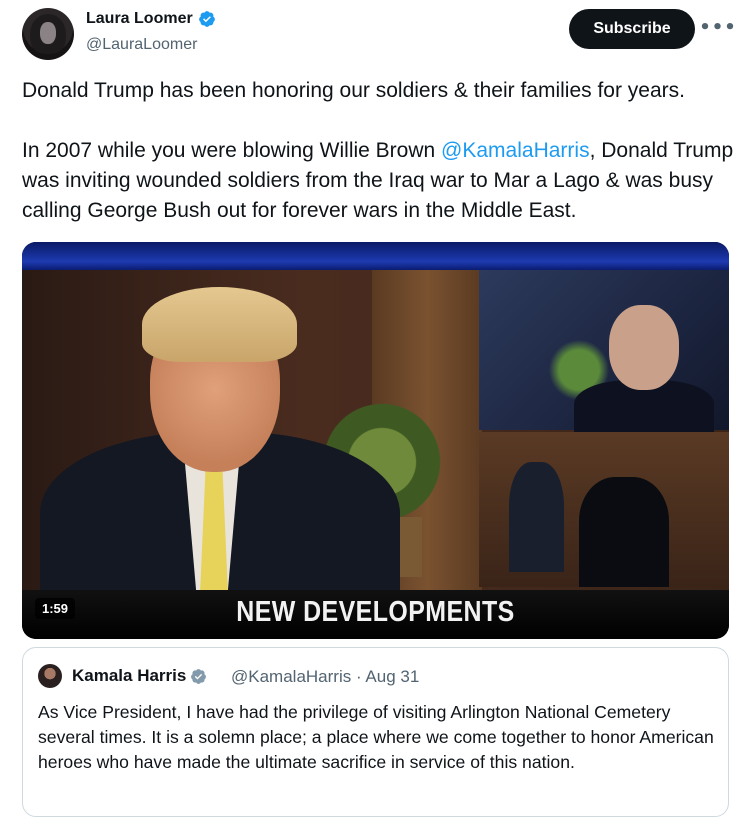 This screenshot has height=817, width=756. I want to click on author-name-text: Laura Loomer, so click(139, 19).